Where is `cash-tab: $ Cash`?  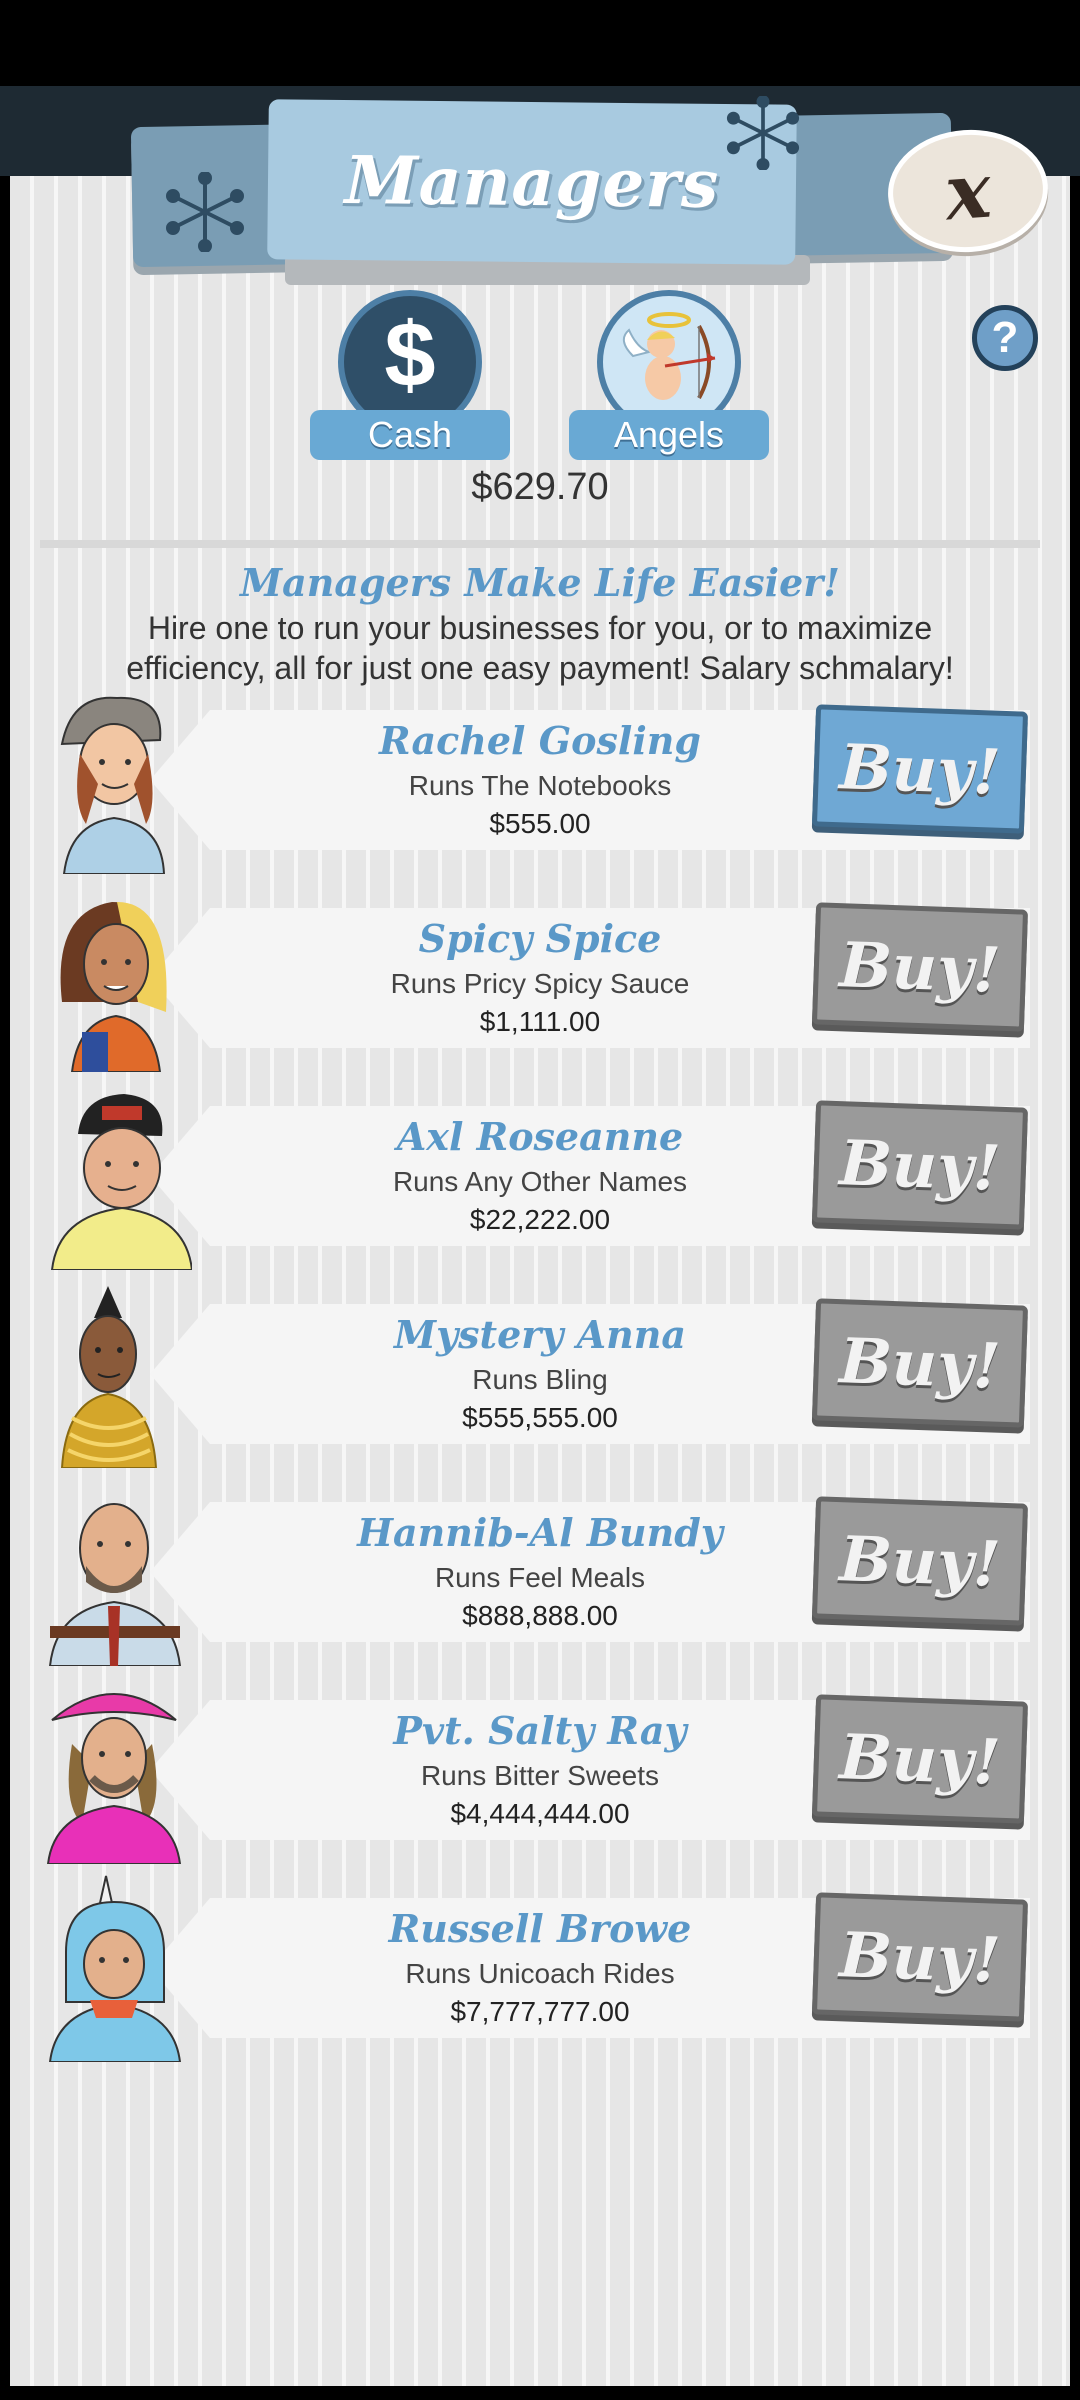 cash-tab: $ Cash is located at coordinates (410, 375).